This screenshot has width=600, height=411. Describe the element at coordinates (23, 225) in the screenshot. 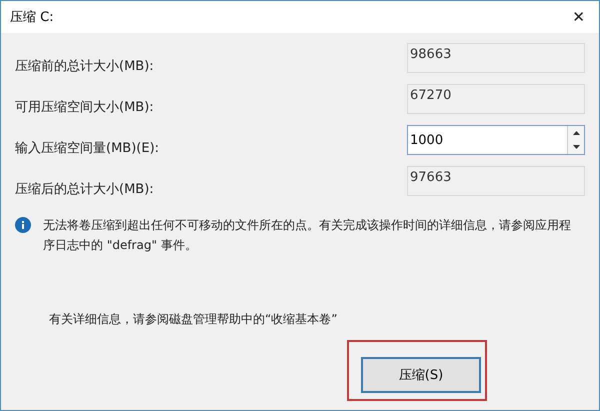

I see `info-icon` at that location.